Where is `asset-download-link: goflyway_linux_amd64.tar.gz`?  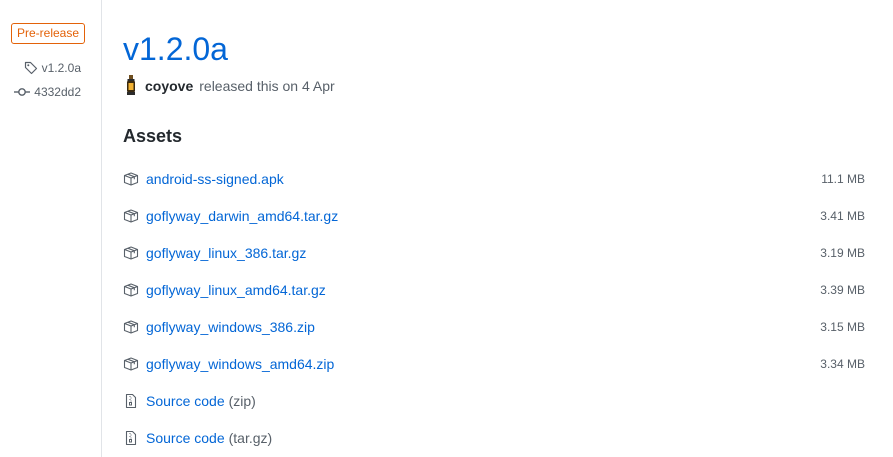 asset-download-link: goflyway_linux_amd64.tar.gz is located at coordinates (236, 290).